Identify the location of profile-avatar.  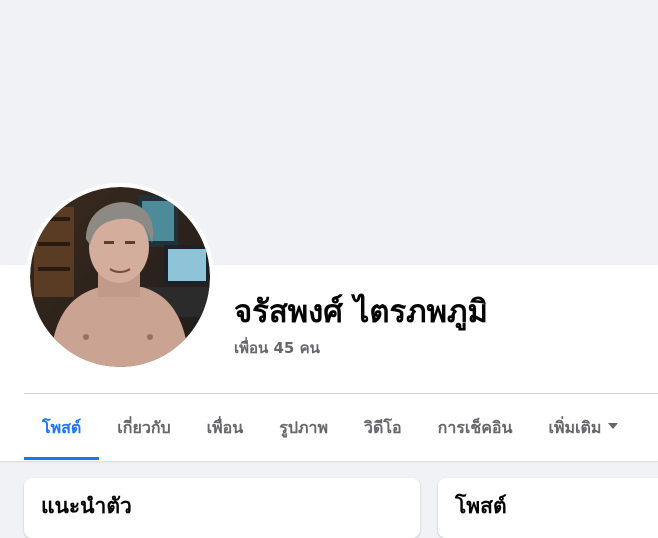
(120, 277).